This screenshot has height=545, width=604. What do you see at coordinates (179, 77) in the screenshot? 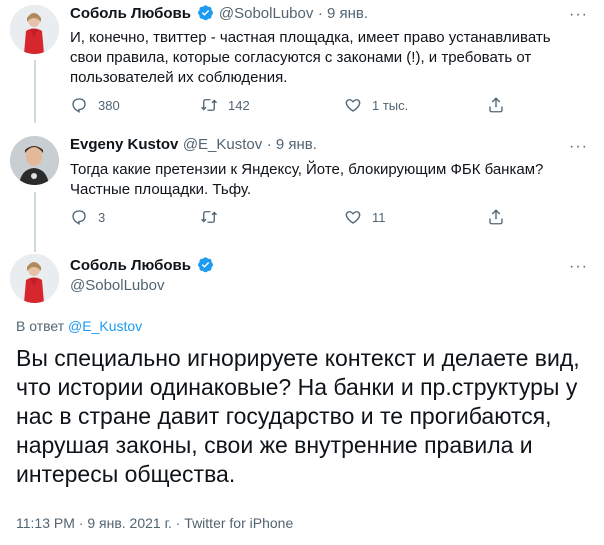
I see `text-line: пользователей их соблюдения.` at bounding box center [179, 77].